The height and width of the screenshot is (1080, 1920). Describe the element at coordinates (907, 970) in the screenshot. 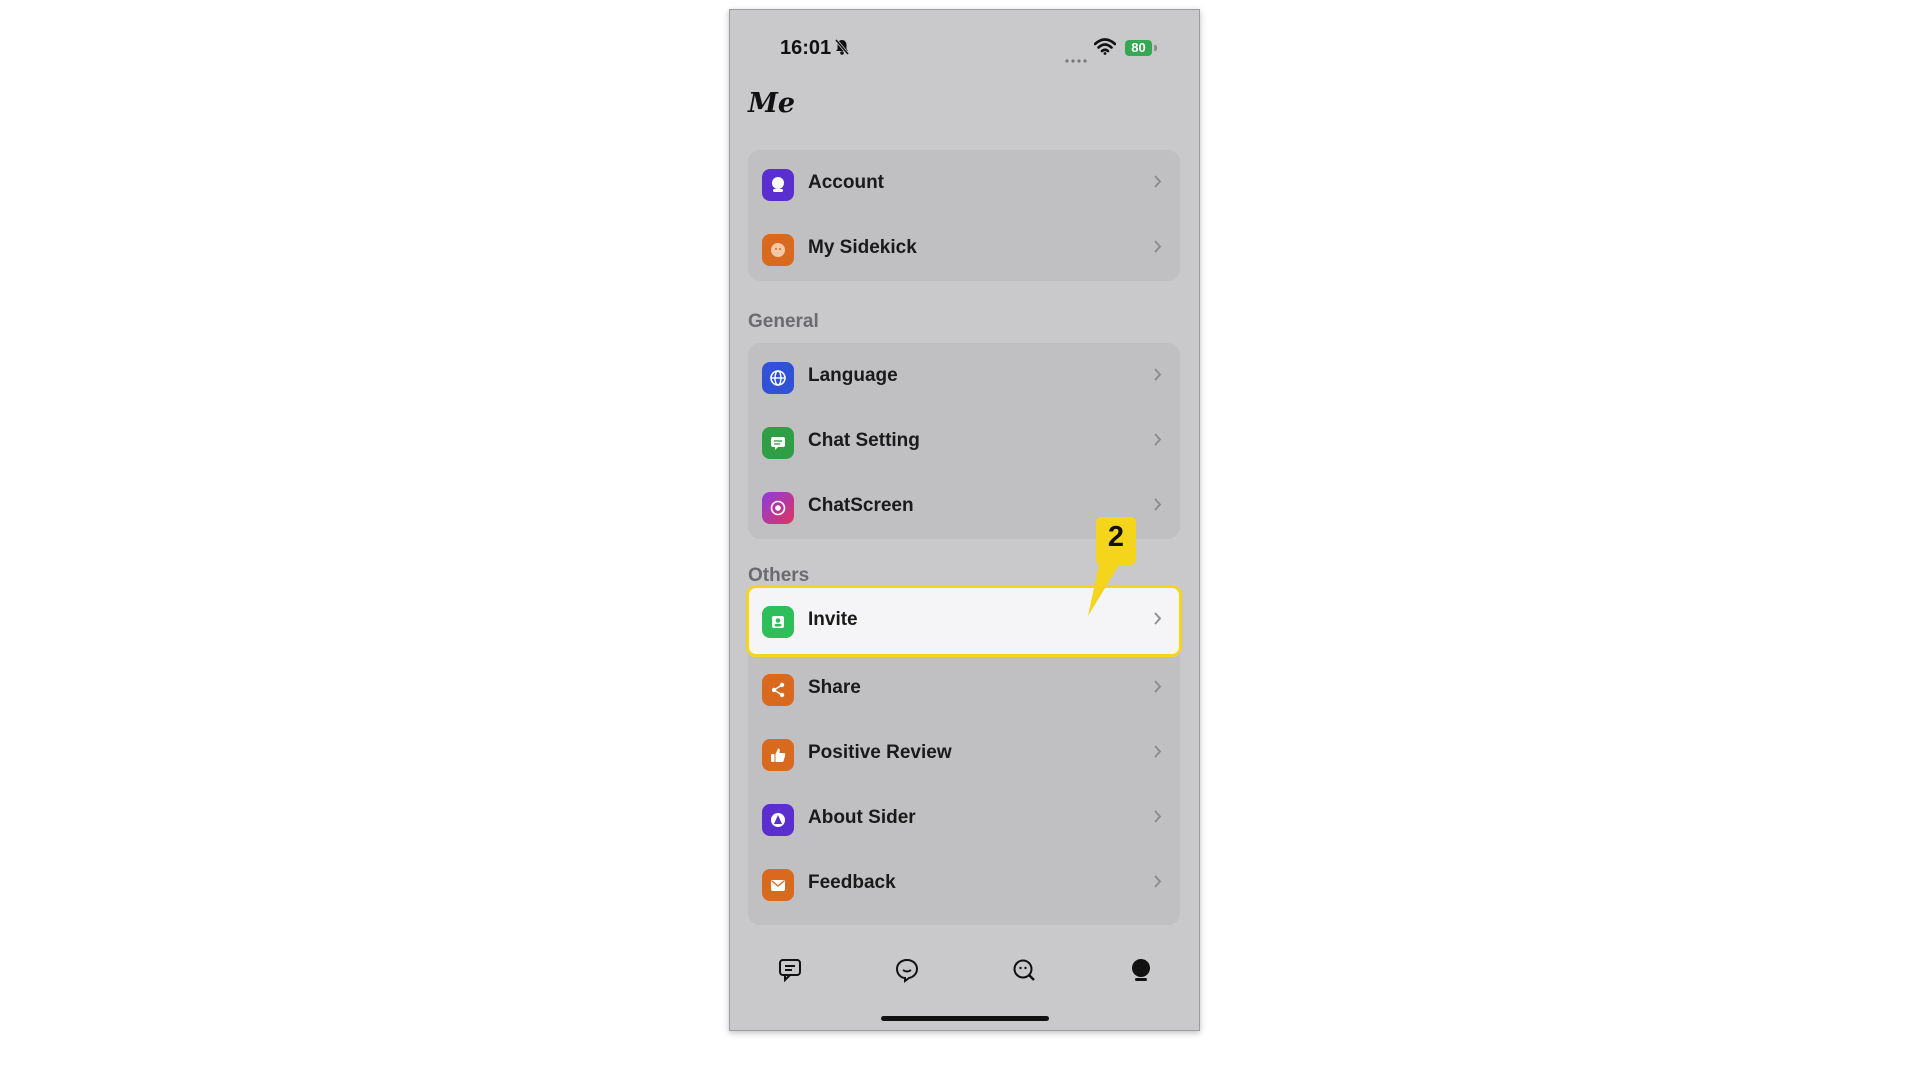

I see `sidekick-tab-icon` at that location.